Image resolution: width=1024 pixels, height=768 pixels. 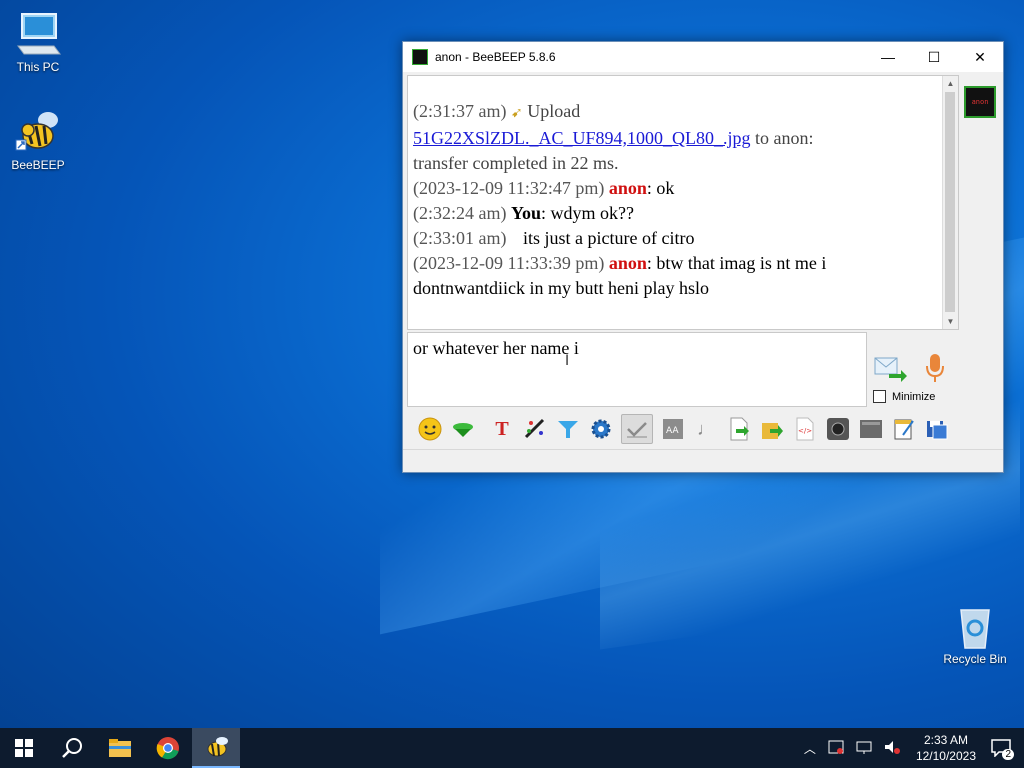 I want to click on settings-icon, so click(x=601, y=429).